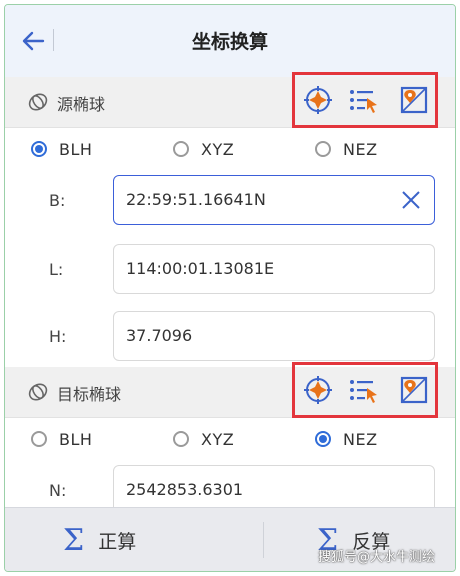 Image resolution: width=460 pixels, height=576 pixels. I want to click on target-format-radios: BLH XYZ NEZ, so click(230, 439).